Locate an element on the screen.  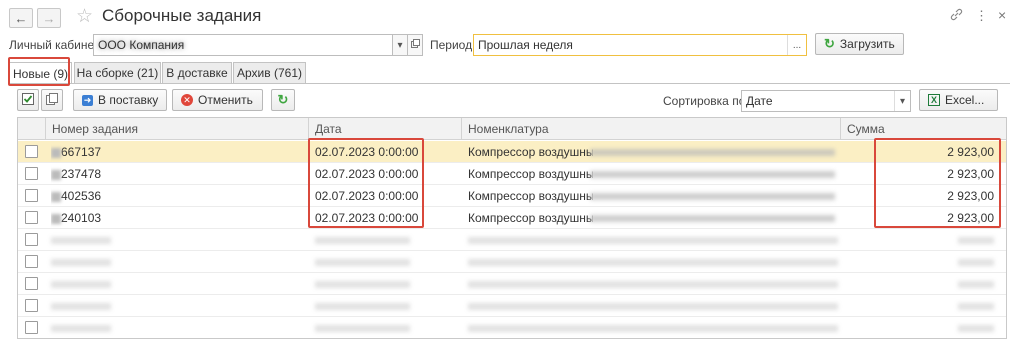
arrow-left-icon: ← is located at coordinates (21, 18).